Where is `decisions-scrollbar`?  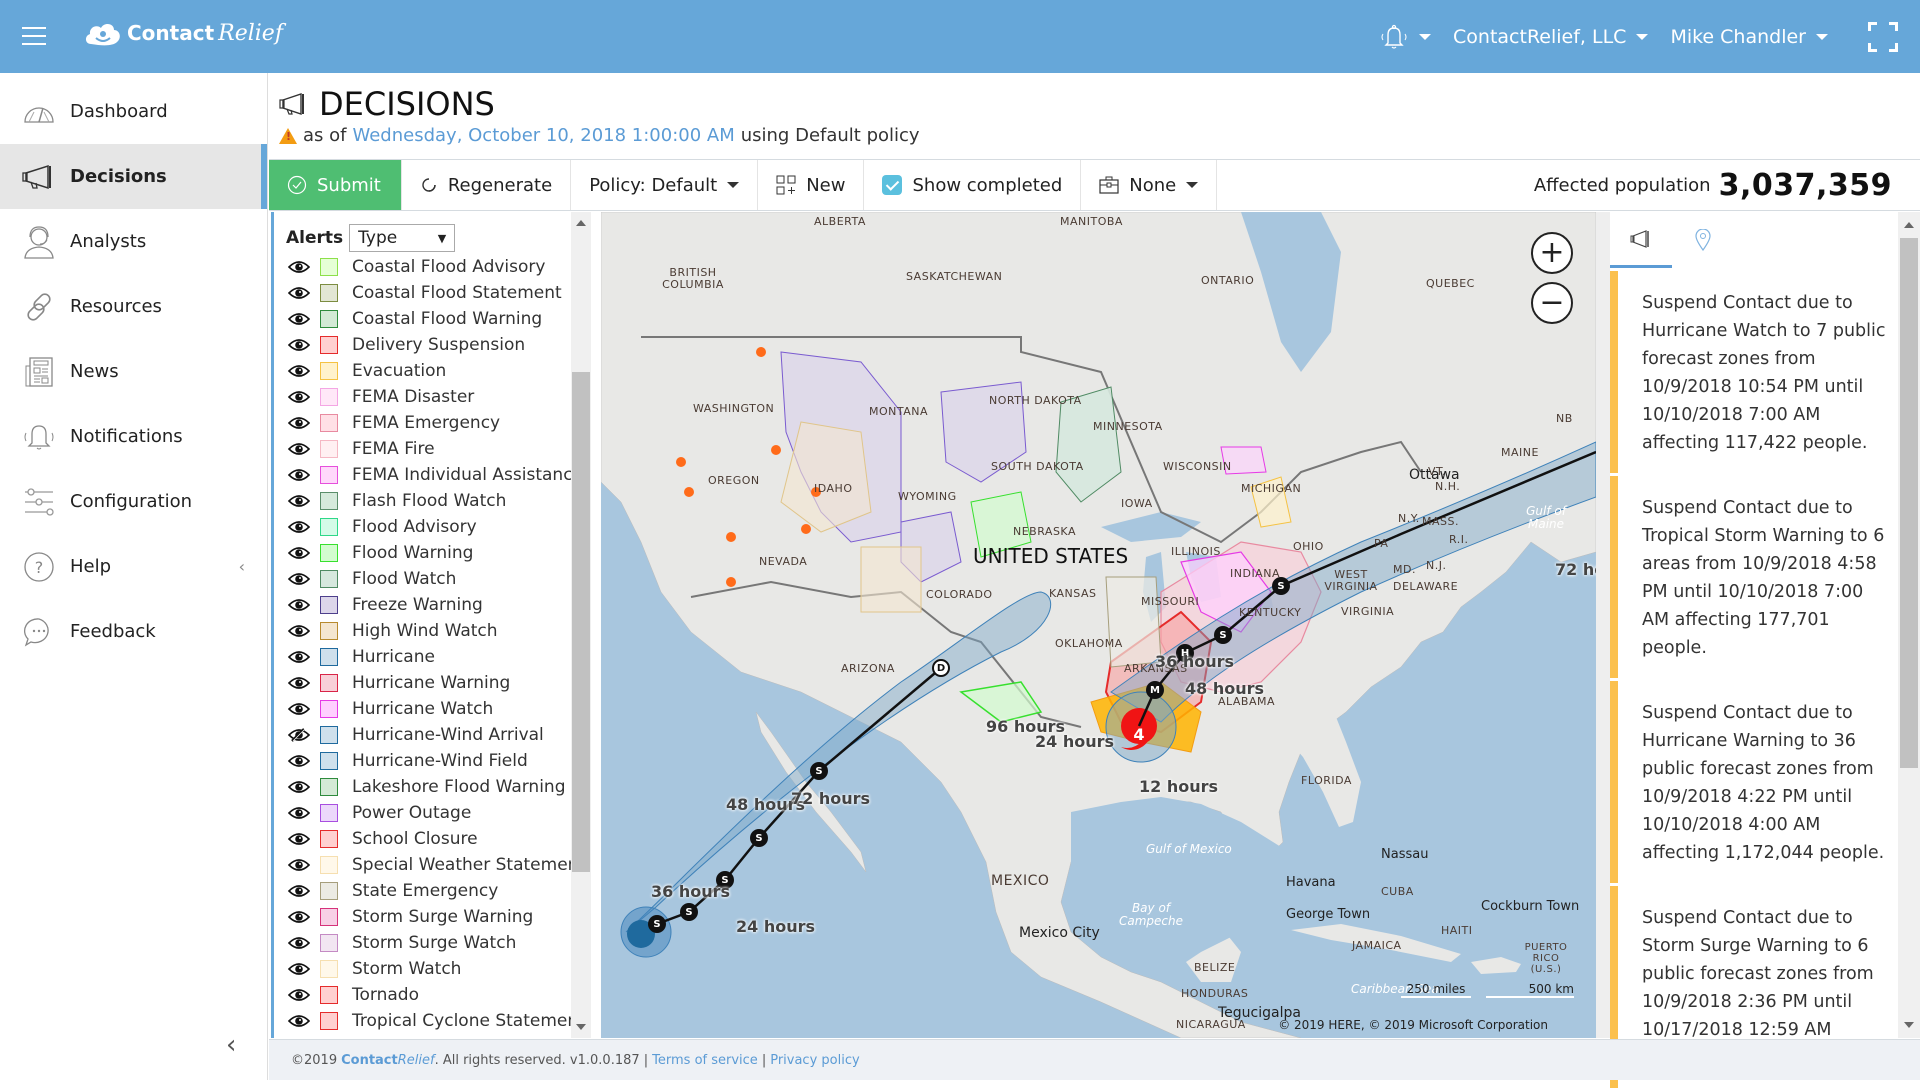 decisions-scrollbar is located at coordinates (1909, 625).